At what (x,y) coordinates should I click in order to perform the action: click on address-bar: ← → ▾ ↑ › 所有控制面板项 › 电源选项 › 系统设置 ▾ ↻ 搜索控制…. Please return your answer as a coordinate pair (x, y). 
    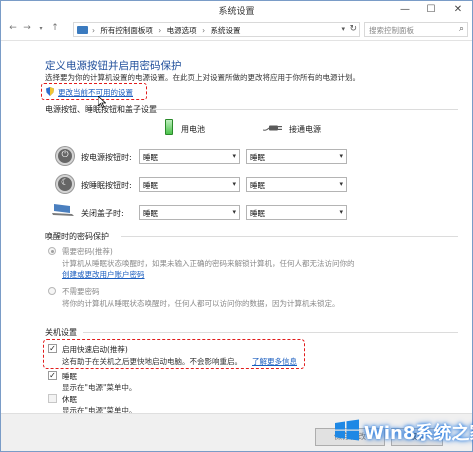
    Looking at the image, I should click on (236, 30).